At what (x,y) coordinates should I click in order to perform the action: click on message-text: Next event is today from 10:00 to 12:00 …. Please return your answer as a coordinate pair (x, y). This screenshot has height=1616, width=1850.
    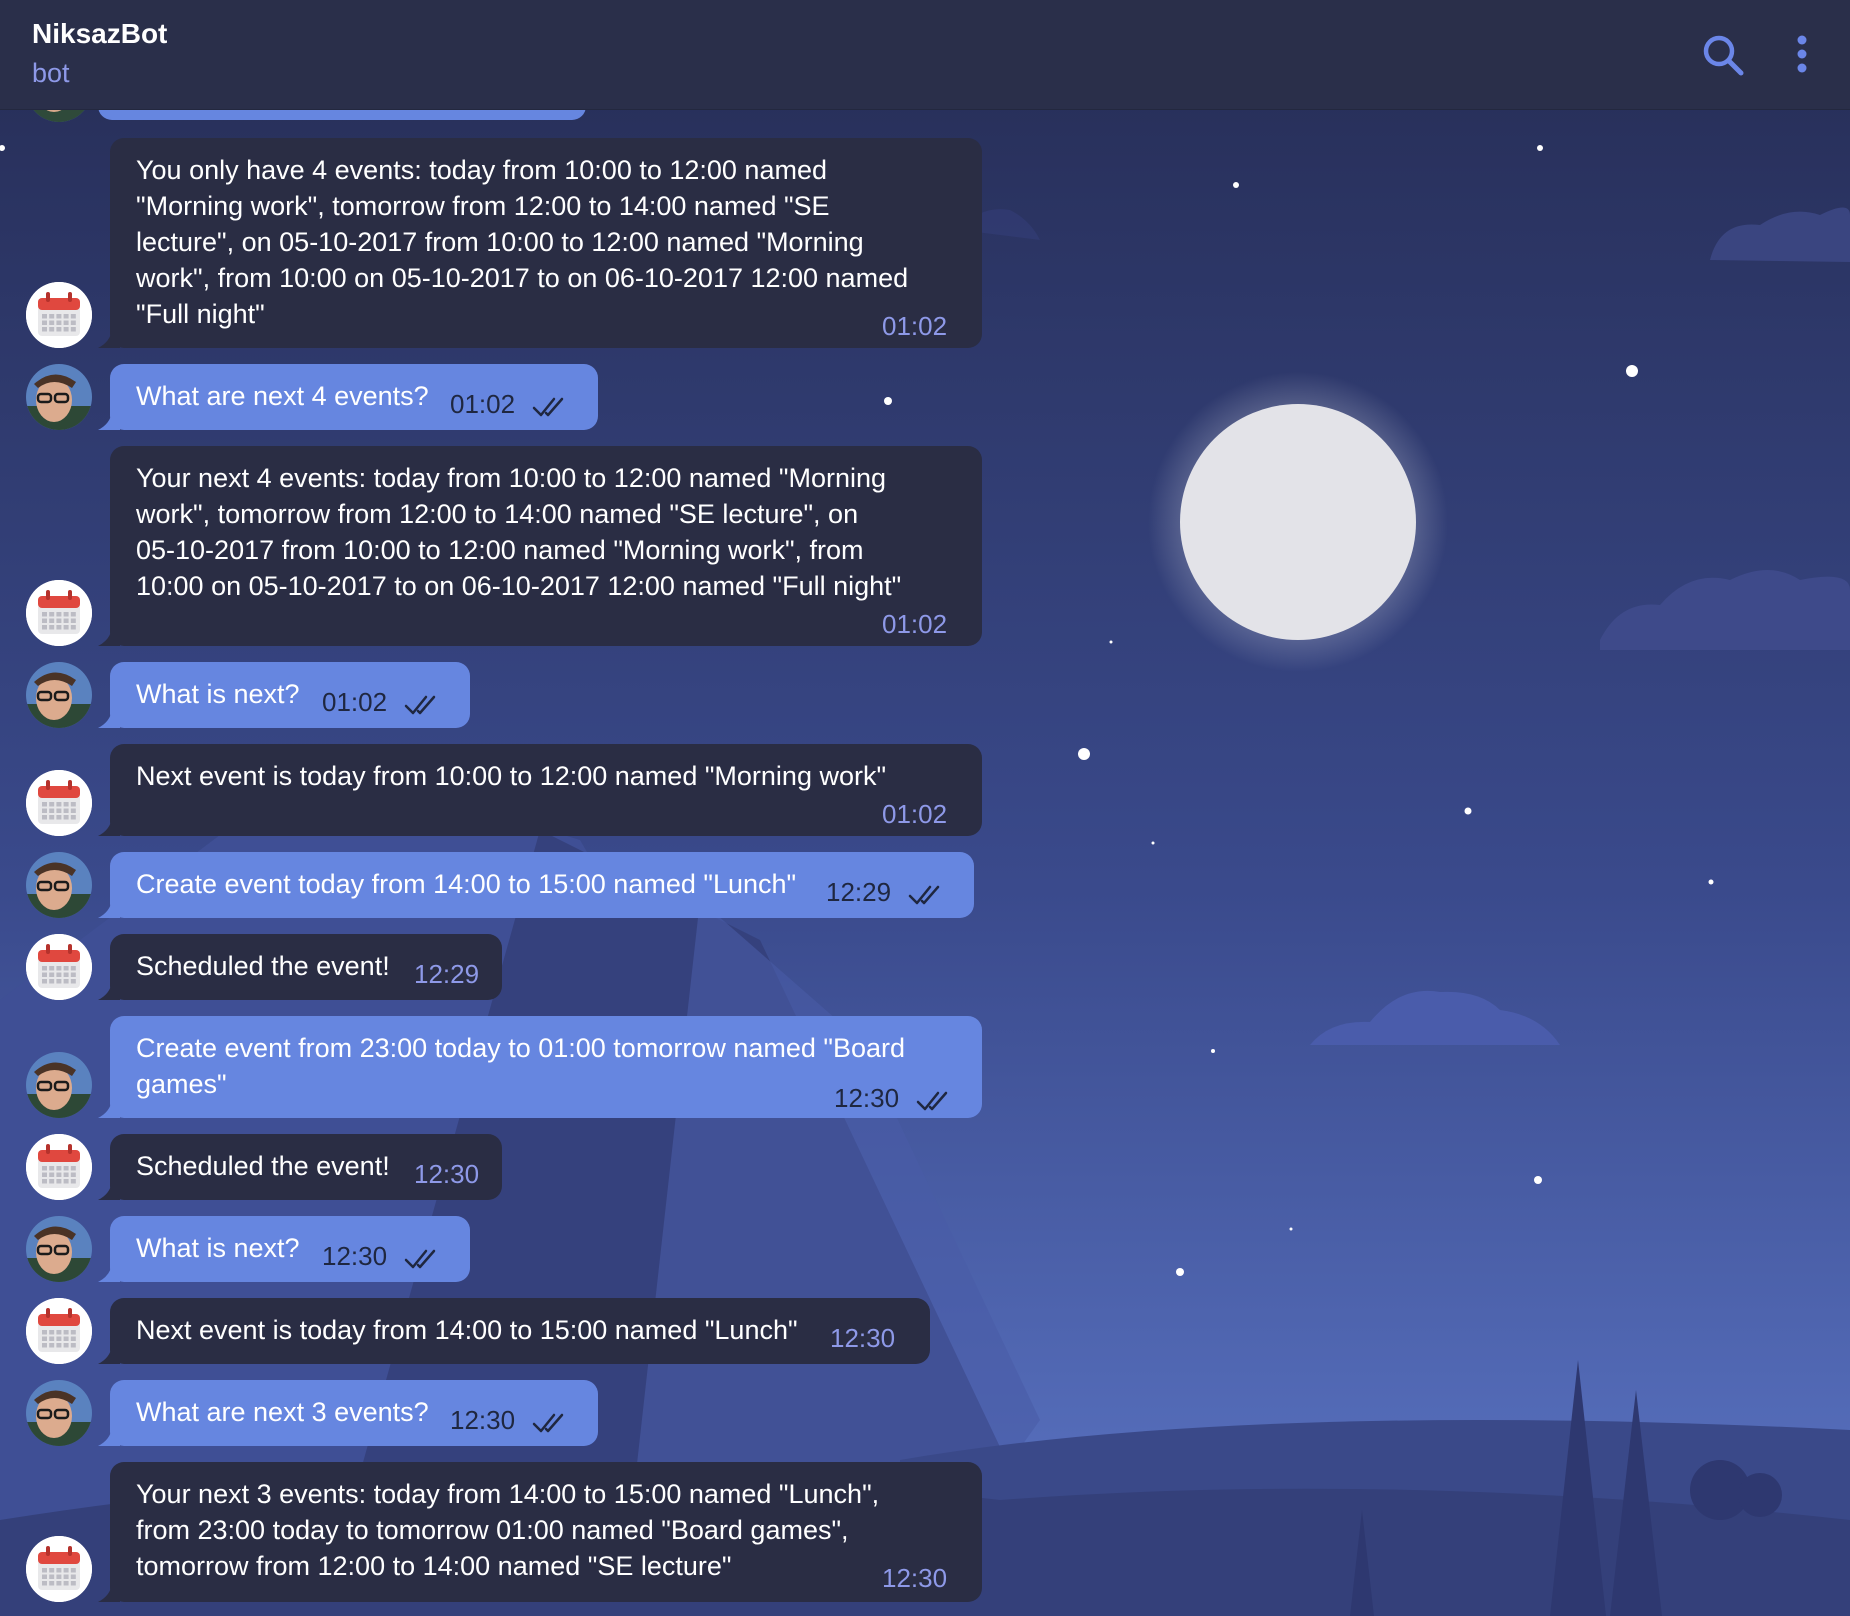
    Looking at the image, I should click on (511, 776).